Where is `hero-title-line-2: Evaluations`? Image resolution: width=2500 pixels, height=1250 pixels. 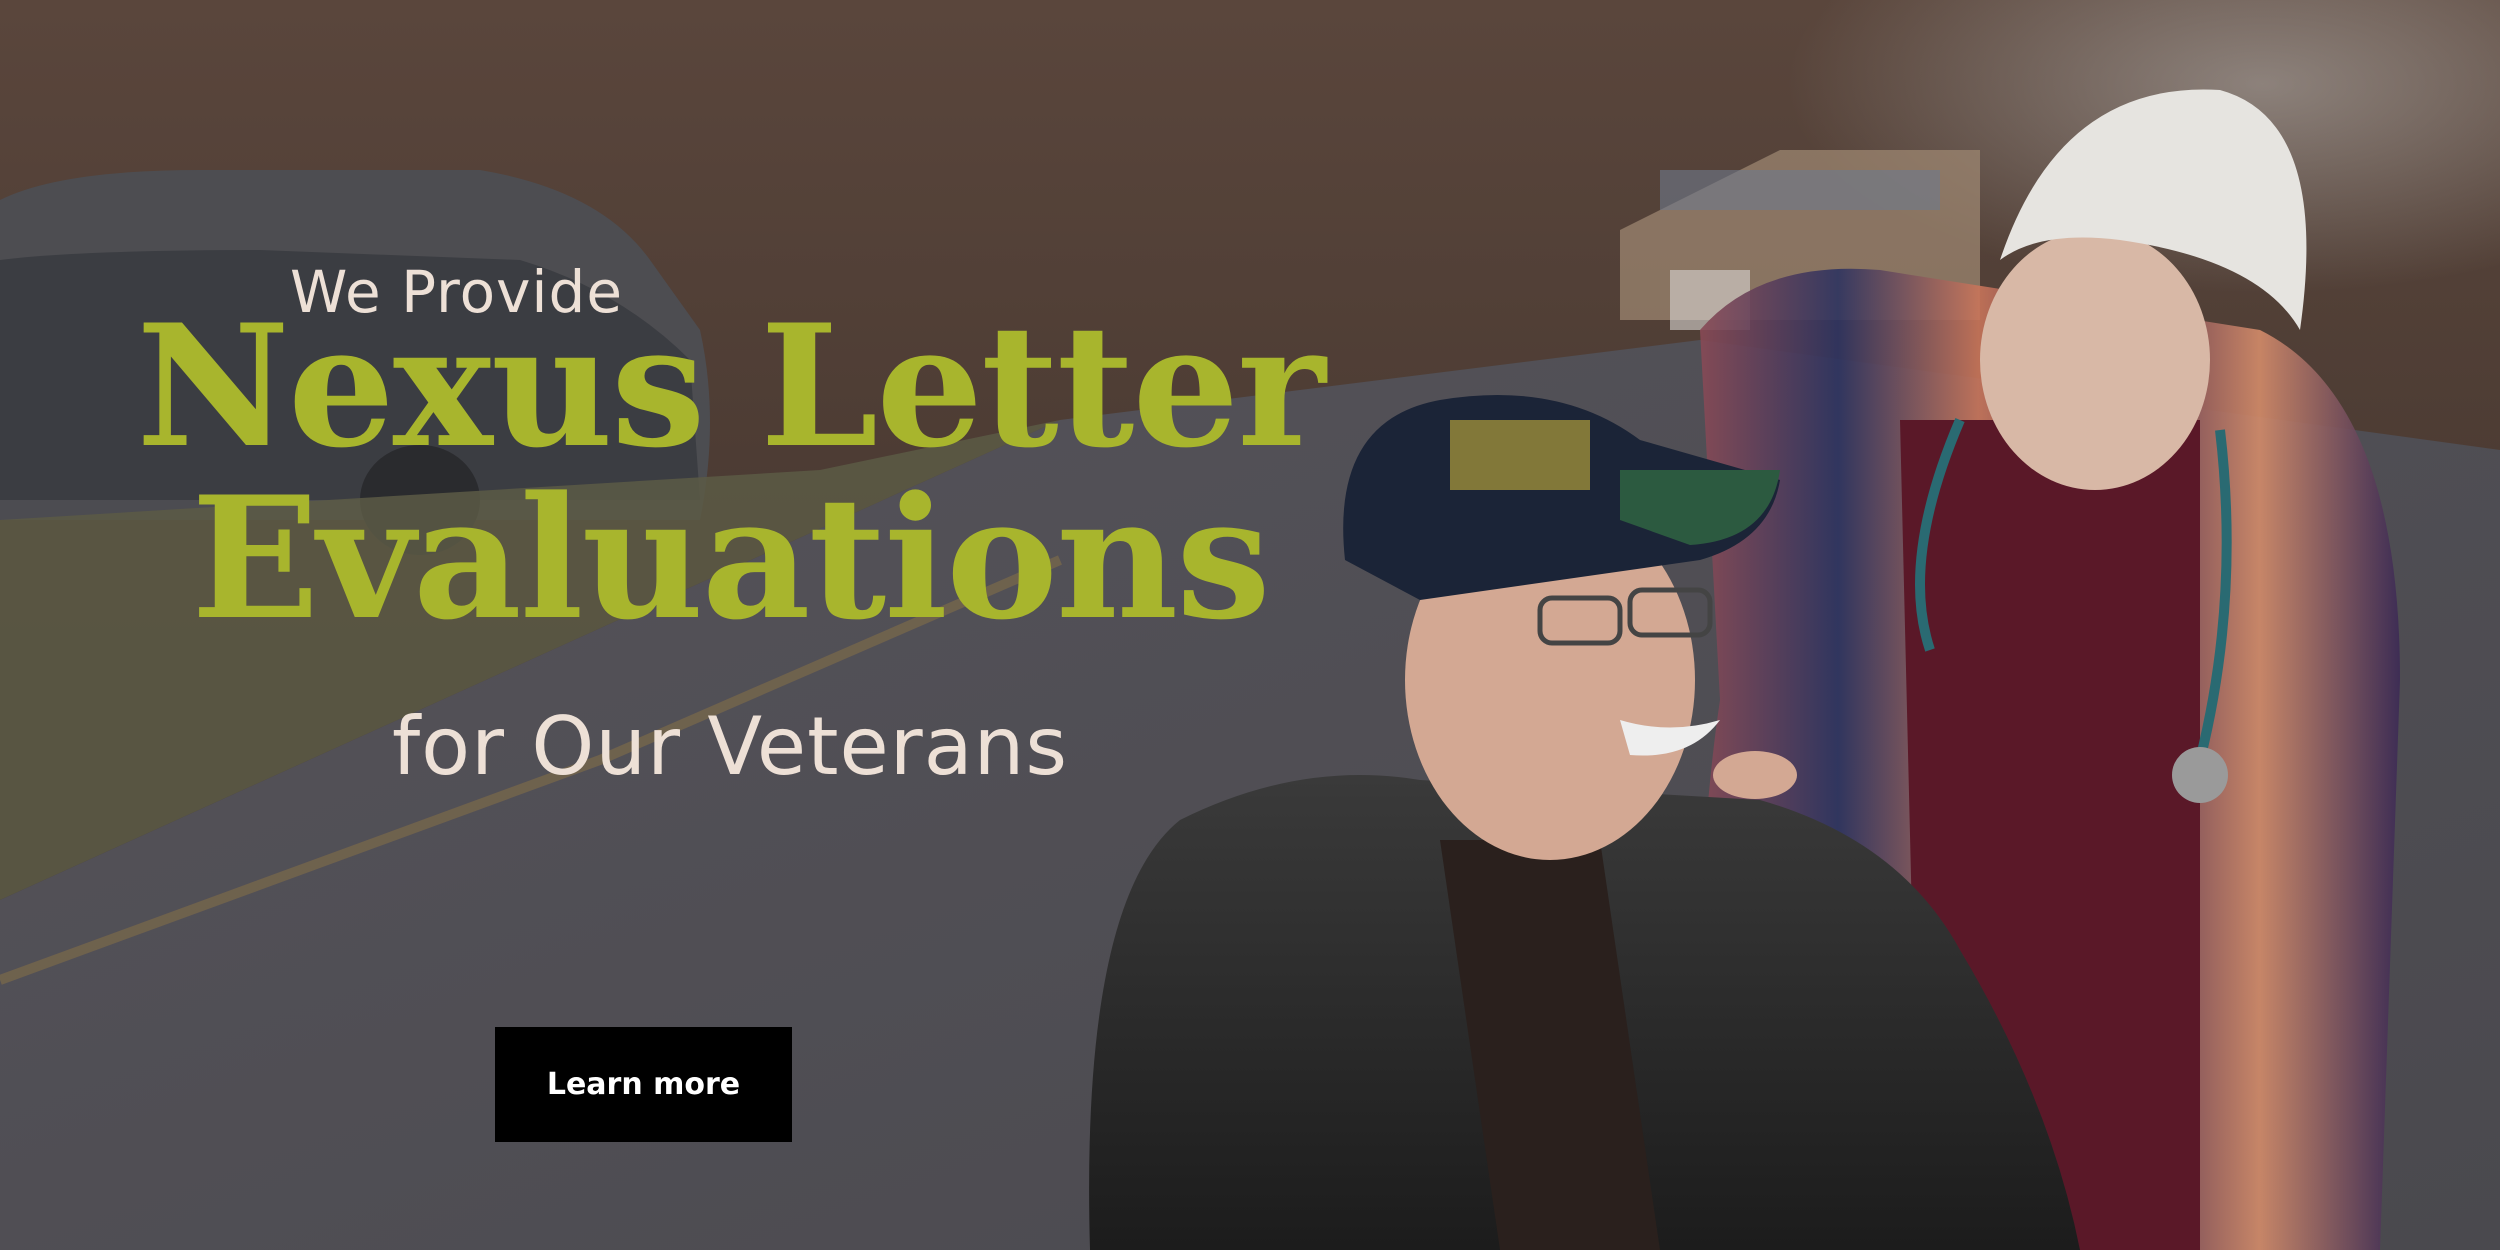 hero-title-line-2: Evaluations is located at coordinates (731, 558).